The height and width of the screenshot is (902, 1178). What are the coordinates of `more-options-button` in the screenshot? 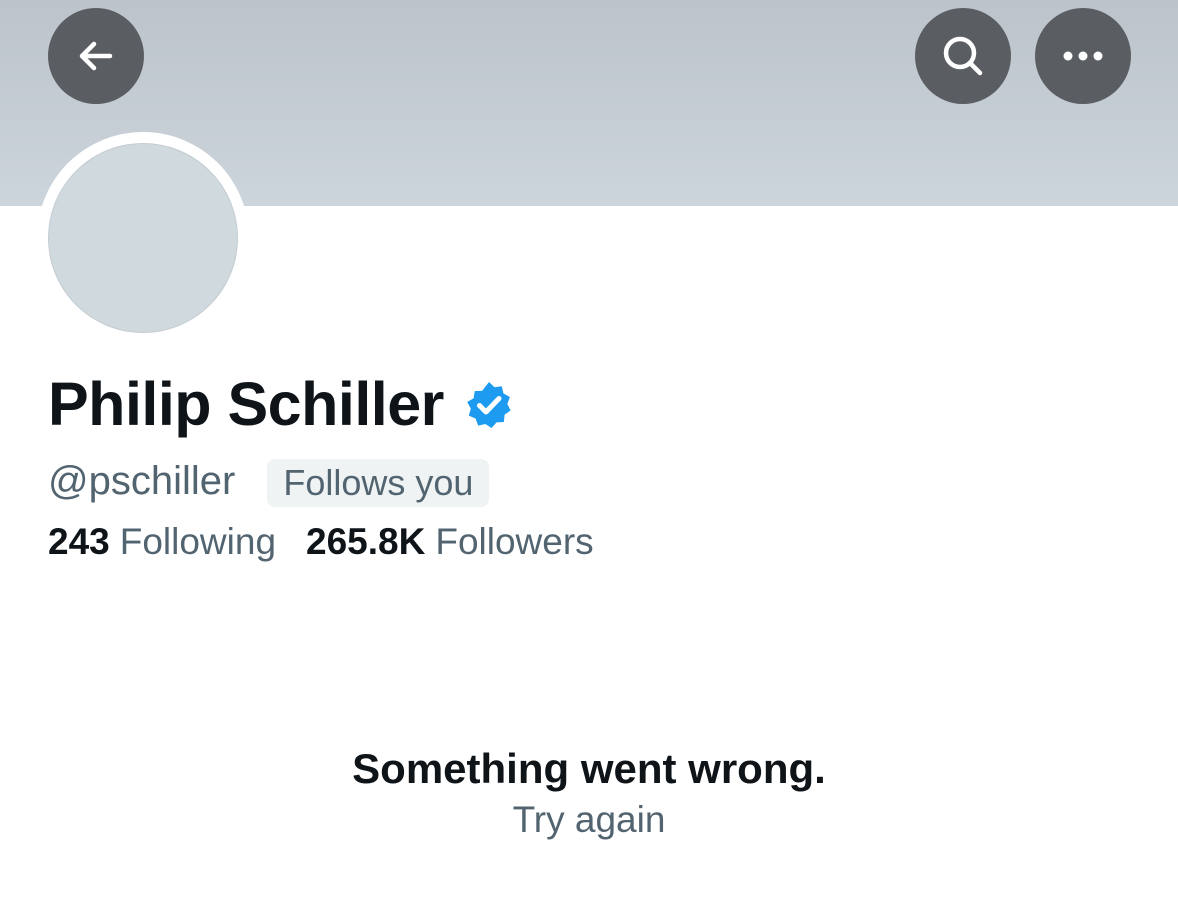 It's located at (1083, 56).